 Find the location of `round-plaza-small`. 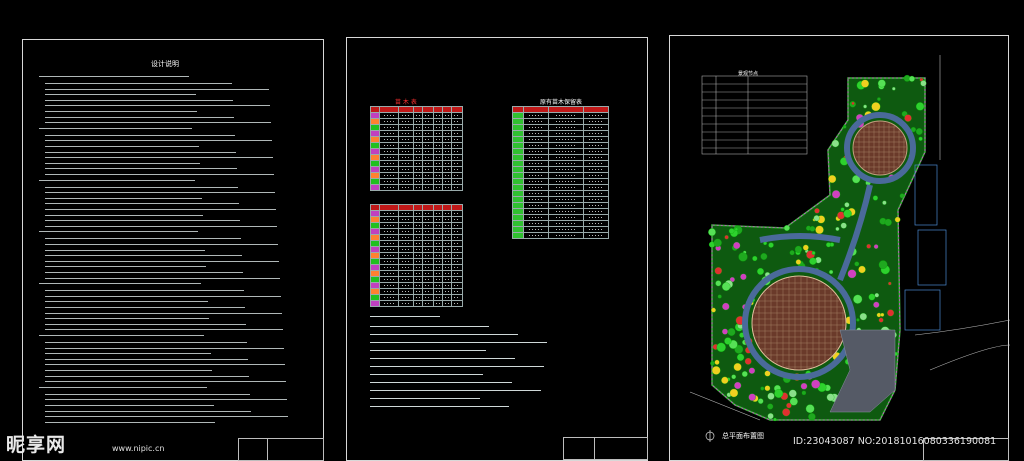

round-plaza-small is located at coordinates (880, 148).